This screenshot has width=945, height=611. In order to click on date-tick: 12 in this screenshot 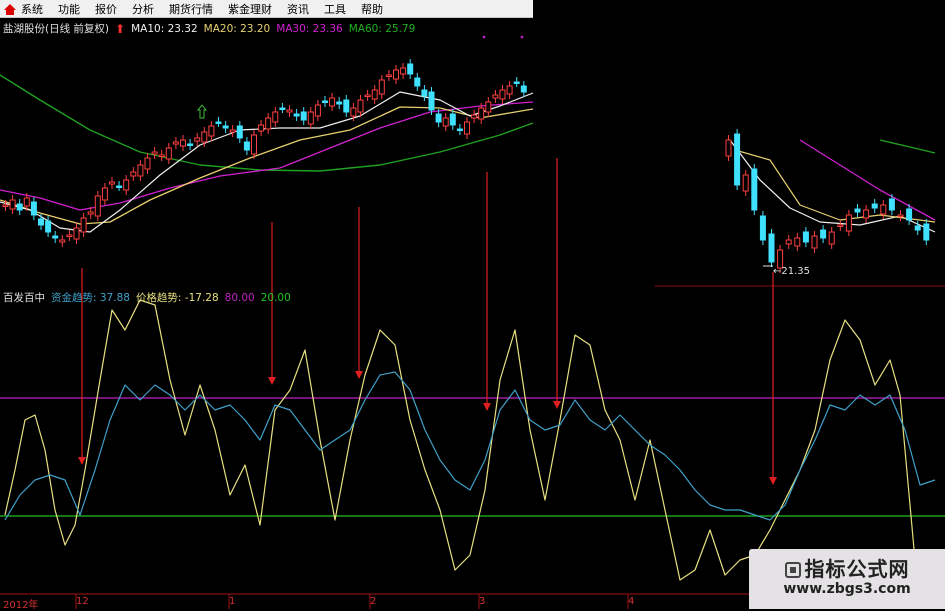, I will do `click(82, 601)`.